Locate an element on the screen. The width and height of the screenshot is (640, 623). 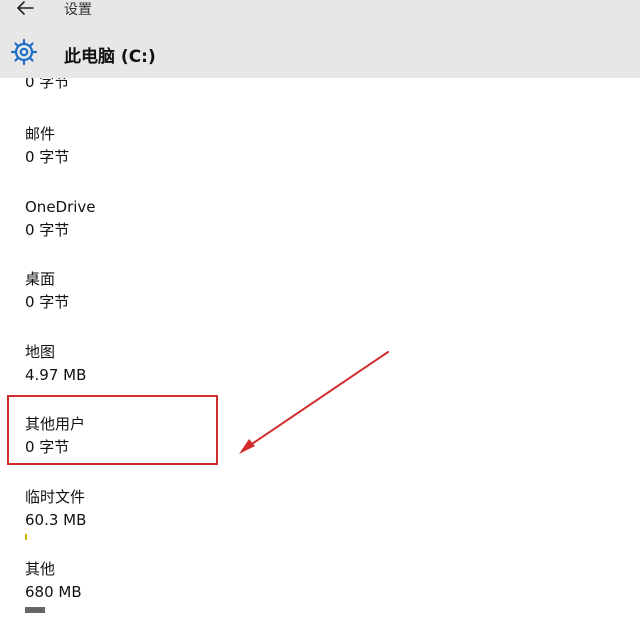
header-bar: 设置 此电脑 (C:) is located at coordinates (320, 39).